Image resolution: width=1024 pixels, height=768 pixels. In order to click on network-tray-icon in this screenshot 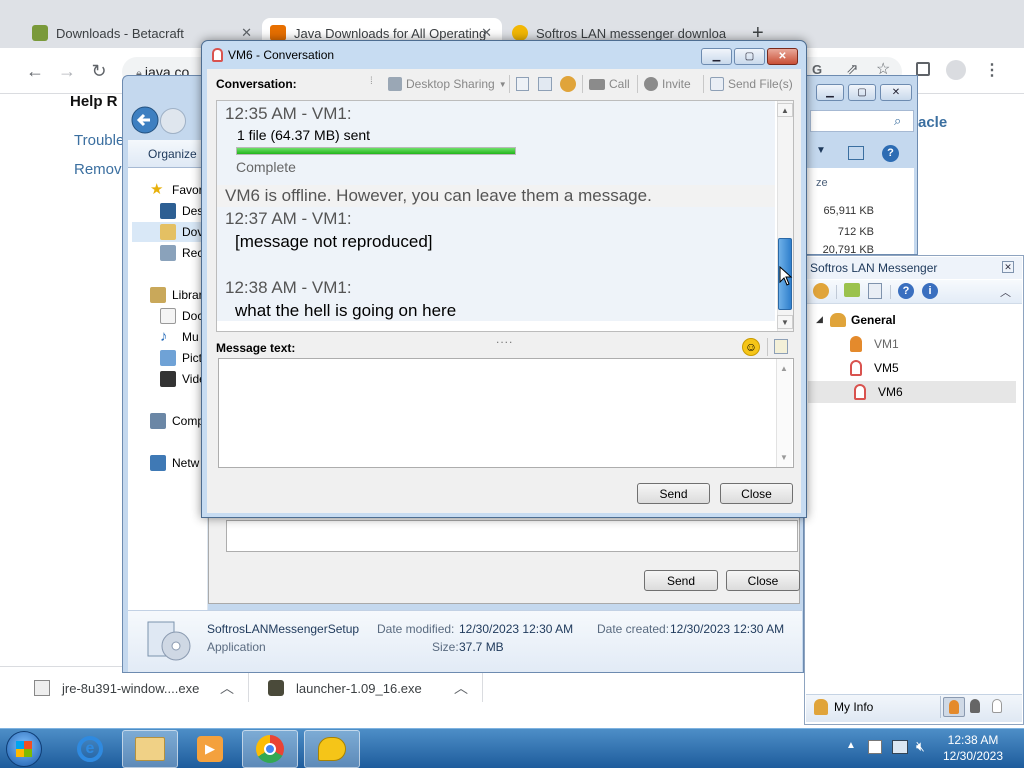, I will do `click(900, 747)`.